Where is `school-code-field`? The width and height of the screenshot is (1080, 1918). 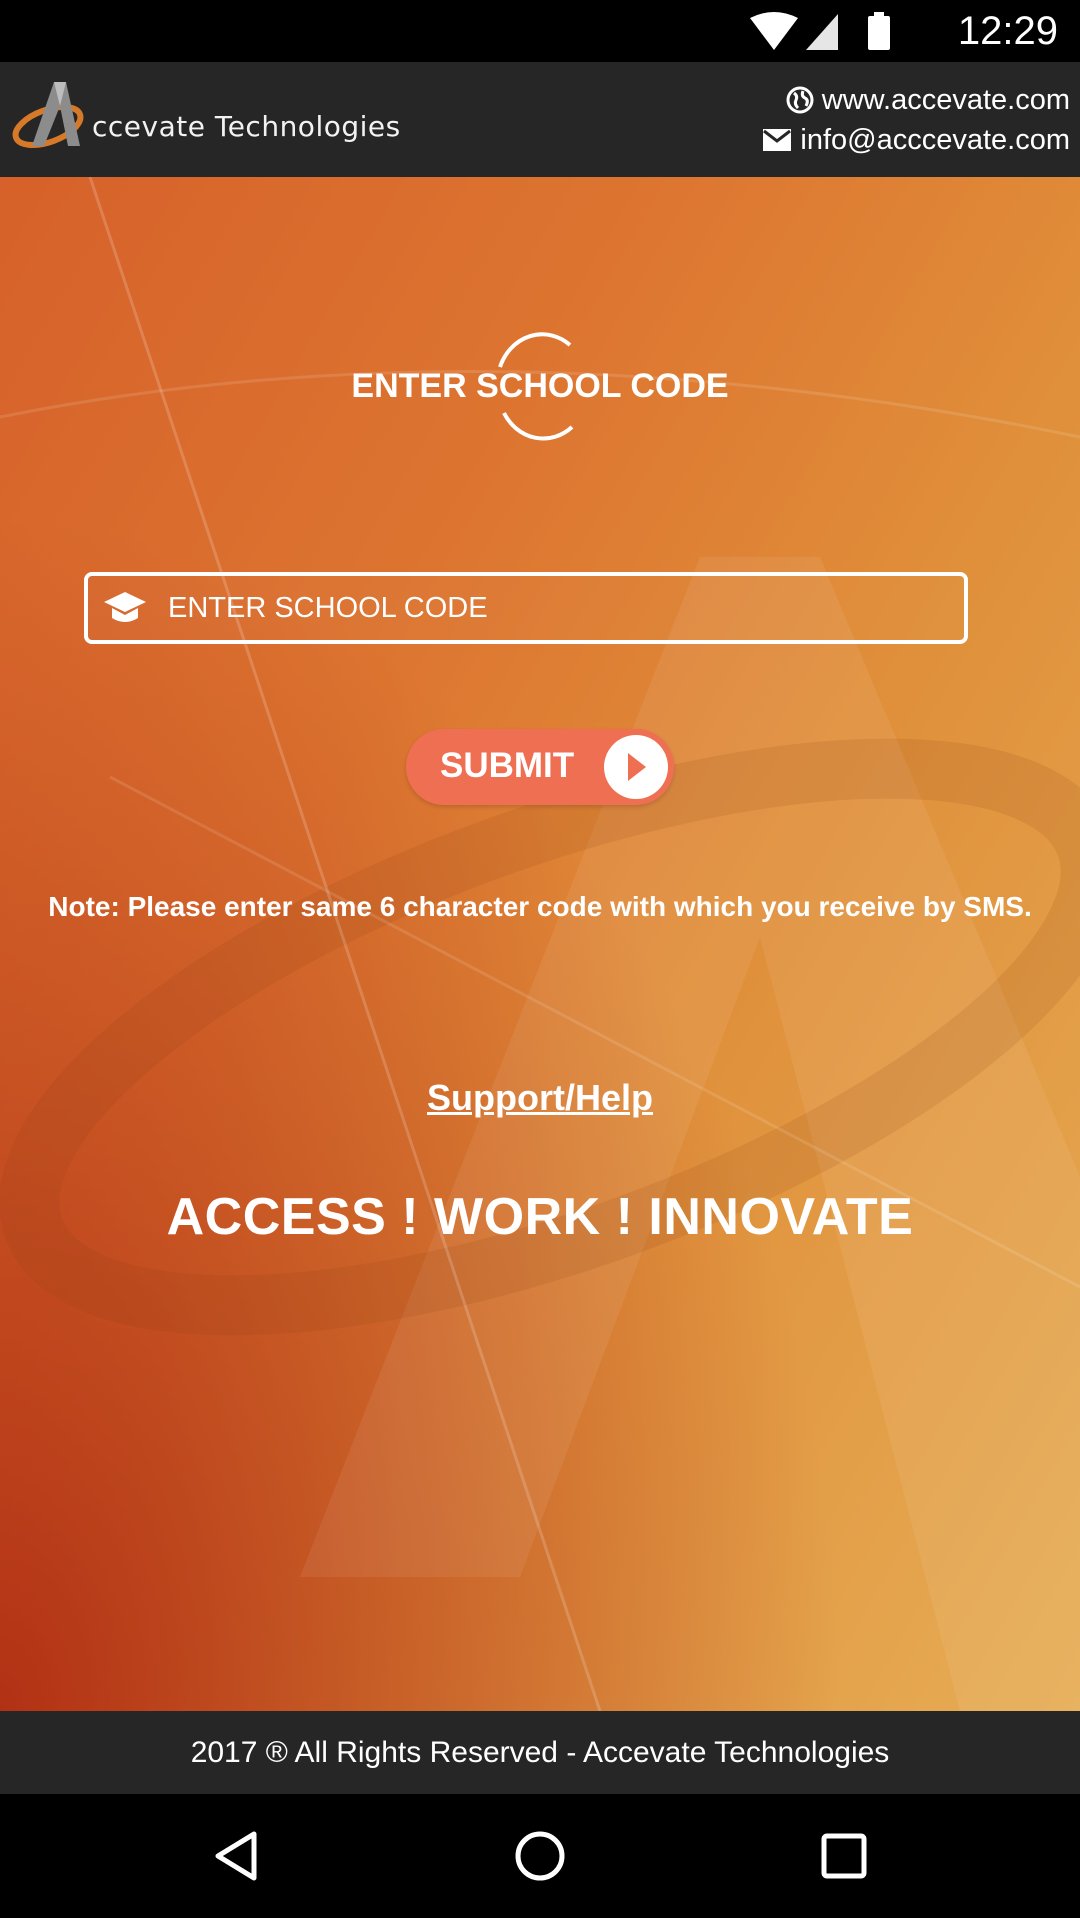
school-code-field is located at coordinates (526, 608).